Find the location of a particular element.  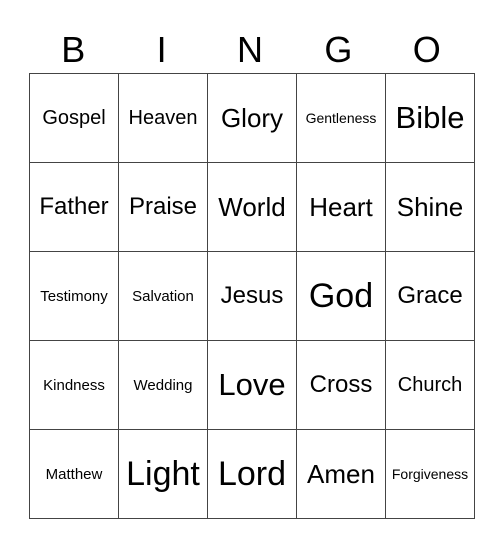

bingo-cell: Testimony is located at coordinates (74, 296).